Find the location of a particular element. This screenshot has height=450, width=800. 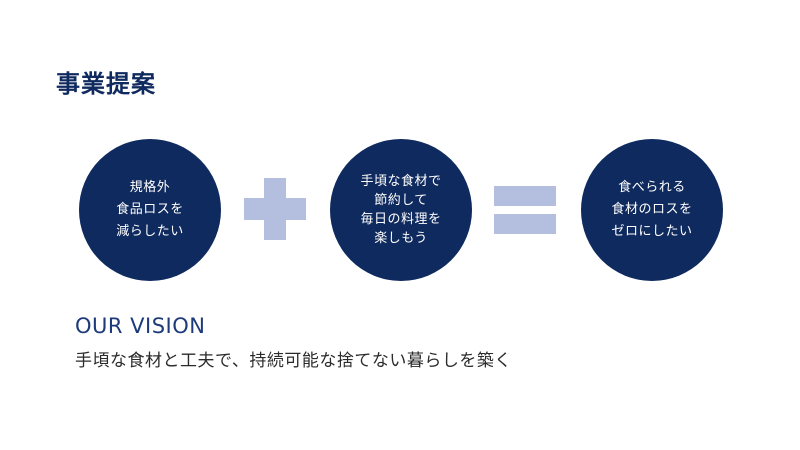

vision-statement: 手頃な食材と工夫で、持続可能な捨てない暮らしを築く is located at coordinates (293, 361).